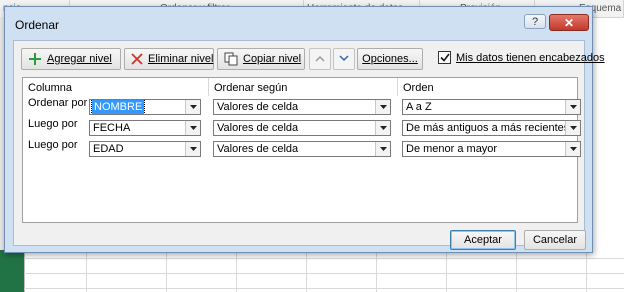  What do you see at coordinates (118, 107) in the screenshot?
I see `column-select-value: NOMBRE` at bounding box center [118, 107].